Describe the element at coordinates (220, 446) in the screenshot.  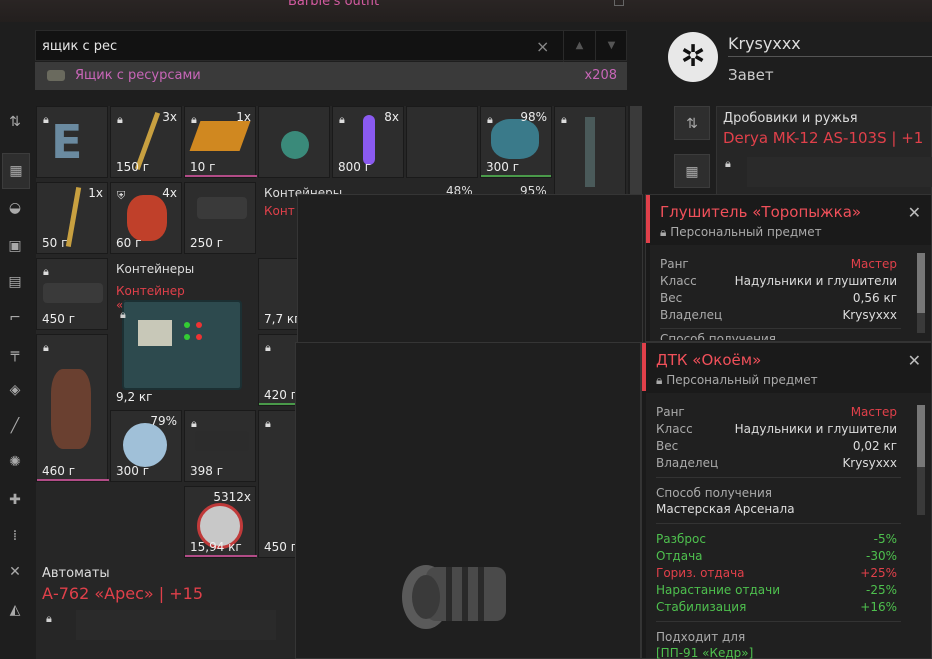
I see `inventory-cell: 🔒︎ 398 г` at that location.